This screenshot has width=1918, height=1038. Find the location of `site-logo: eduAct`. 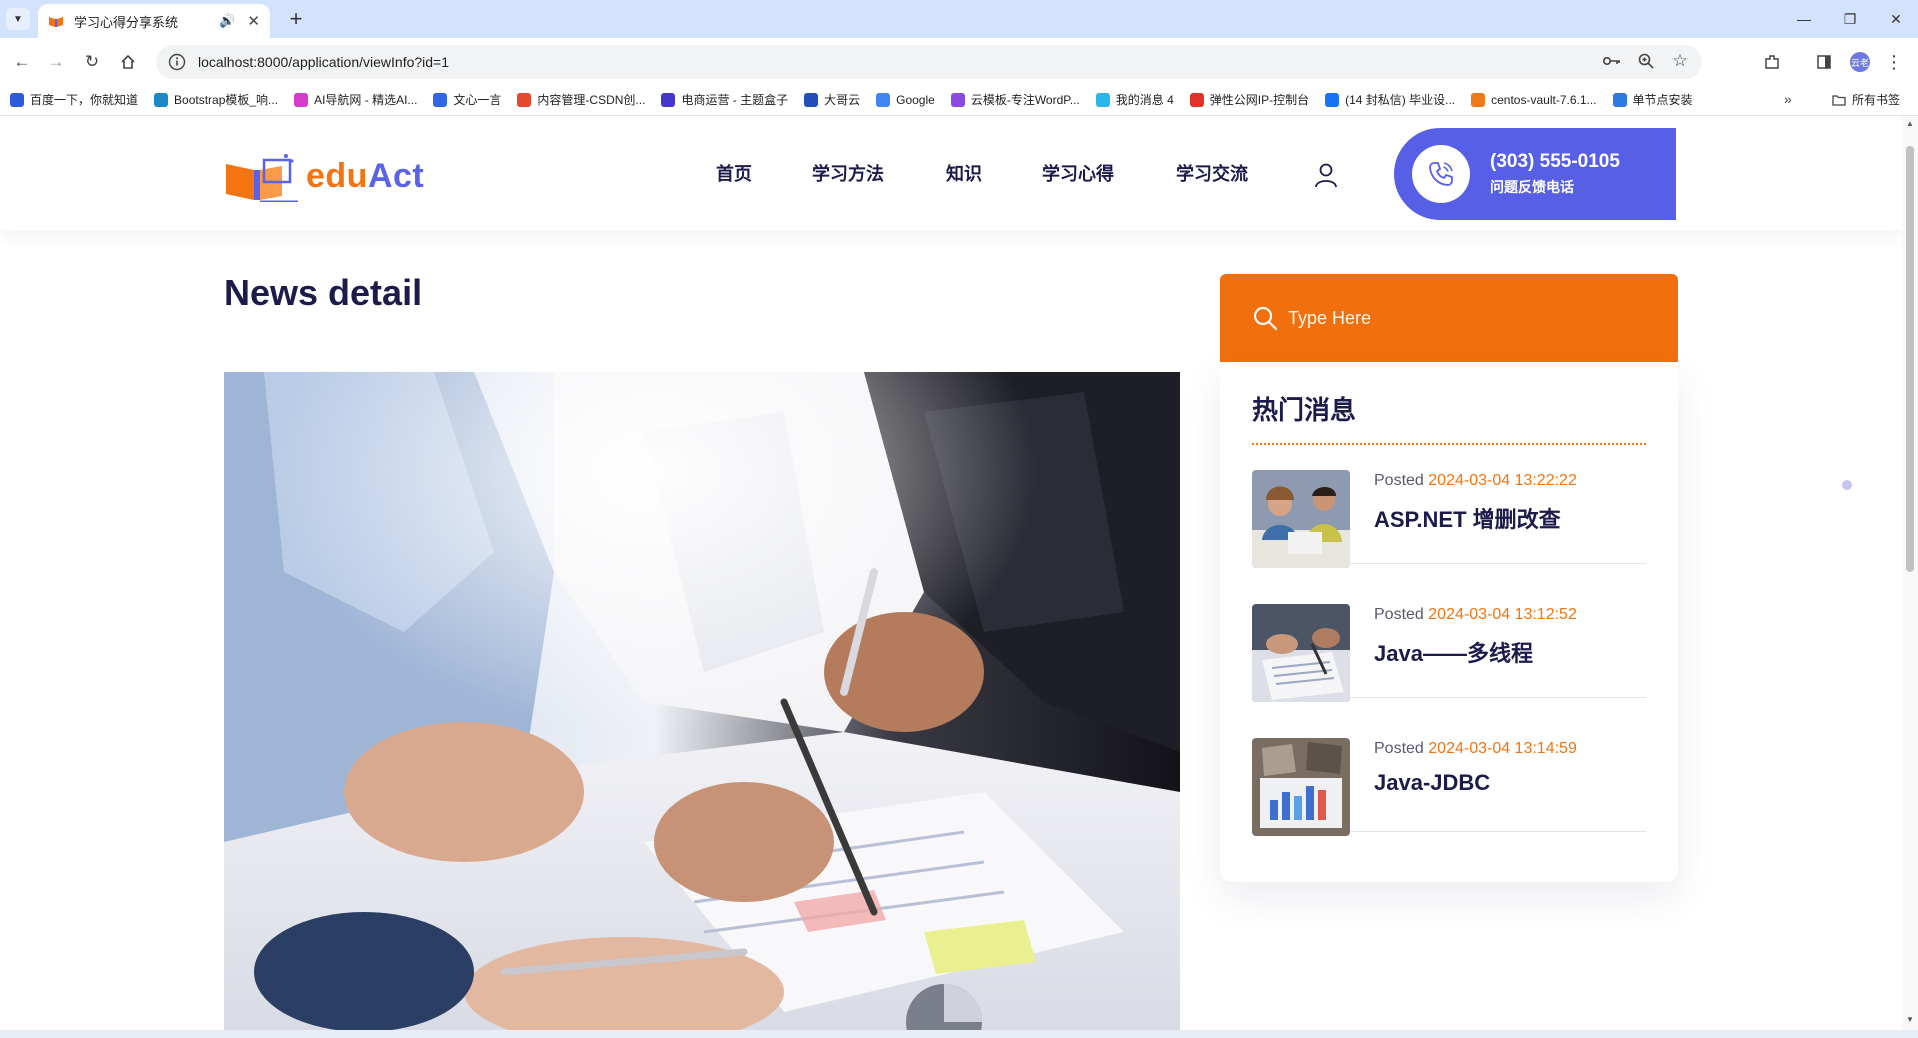

site-logo: eduAct is located at coordinates (324, 176).